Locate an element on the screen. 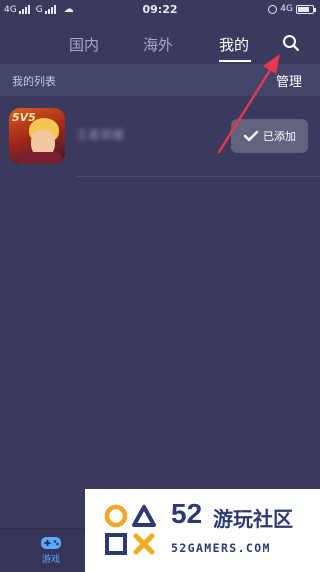 The width and height of the screenshot is (320, 572). status-right: 4G is located at coordinates (292, 9).